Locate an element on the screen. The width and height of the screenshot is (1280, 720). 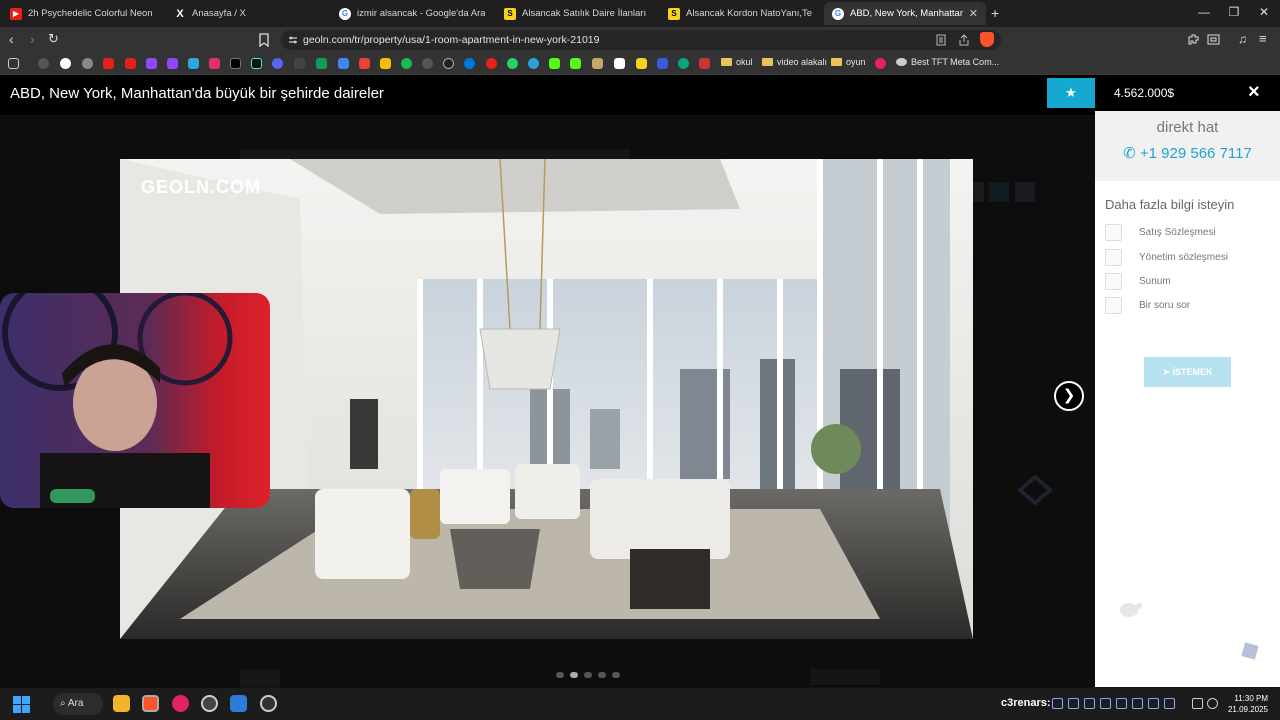
new-tab-button: + is located at coordinates (995, 13).